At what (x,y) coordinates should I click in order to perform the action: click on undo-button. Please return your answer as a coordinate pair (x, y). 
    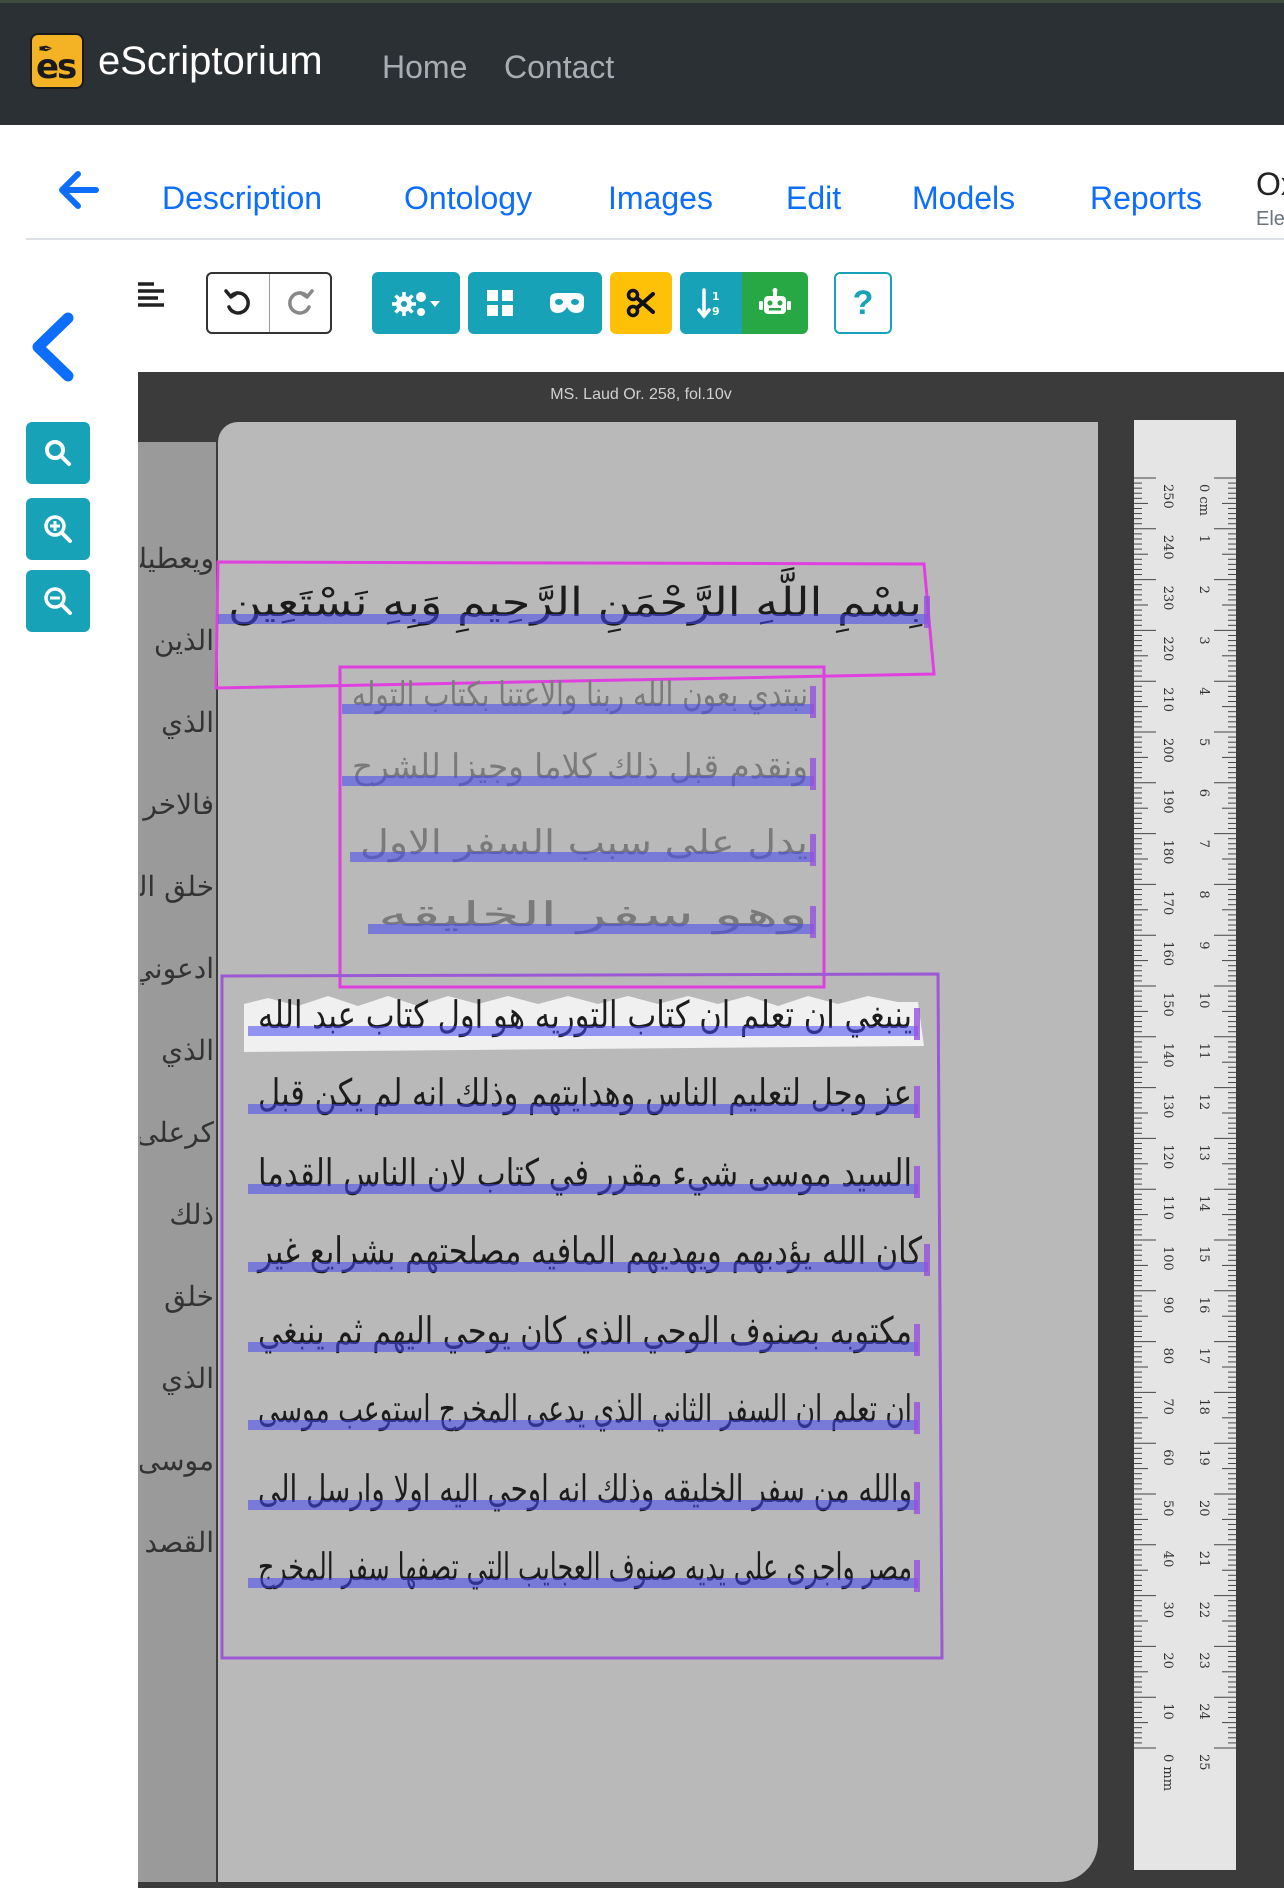
    Looking at the image, I should click on (239, 303).